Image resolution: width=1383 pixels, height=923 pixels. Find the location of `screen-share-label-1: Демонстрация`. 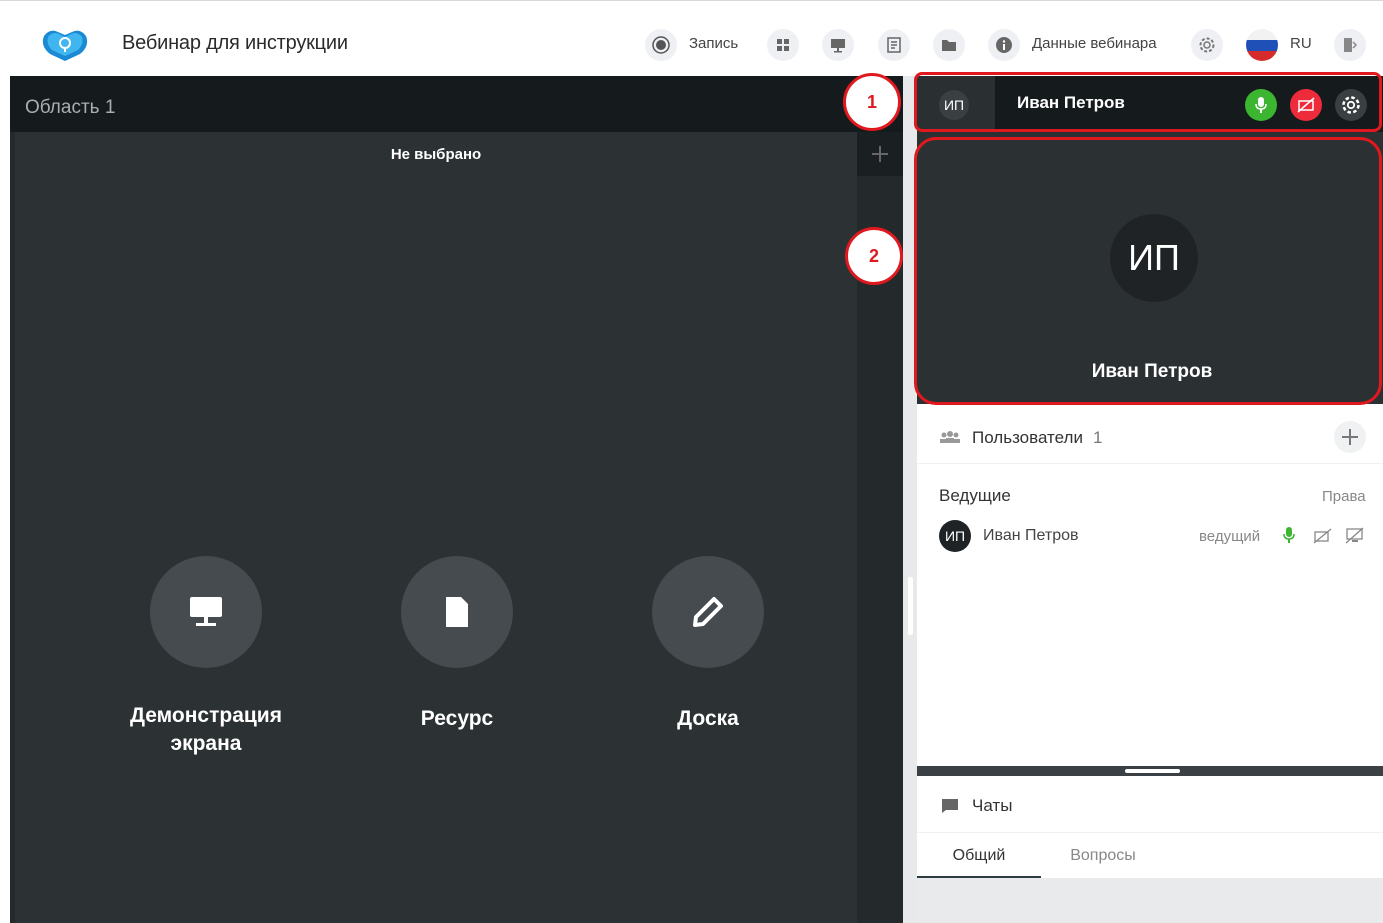

screen-share-label-1: Демонстрация is located at coordinates (206, 715).